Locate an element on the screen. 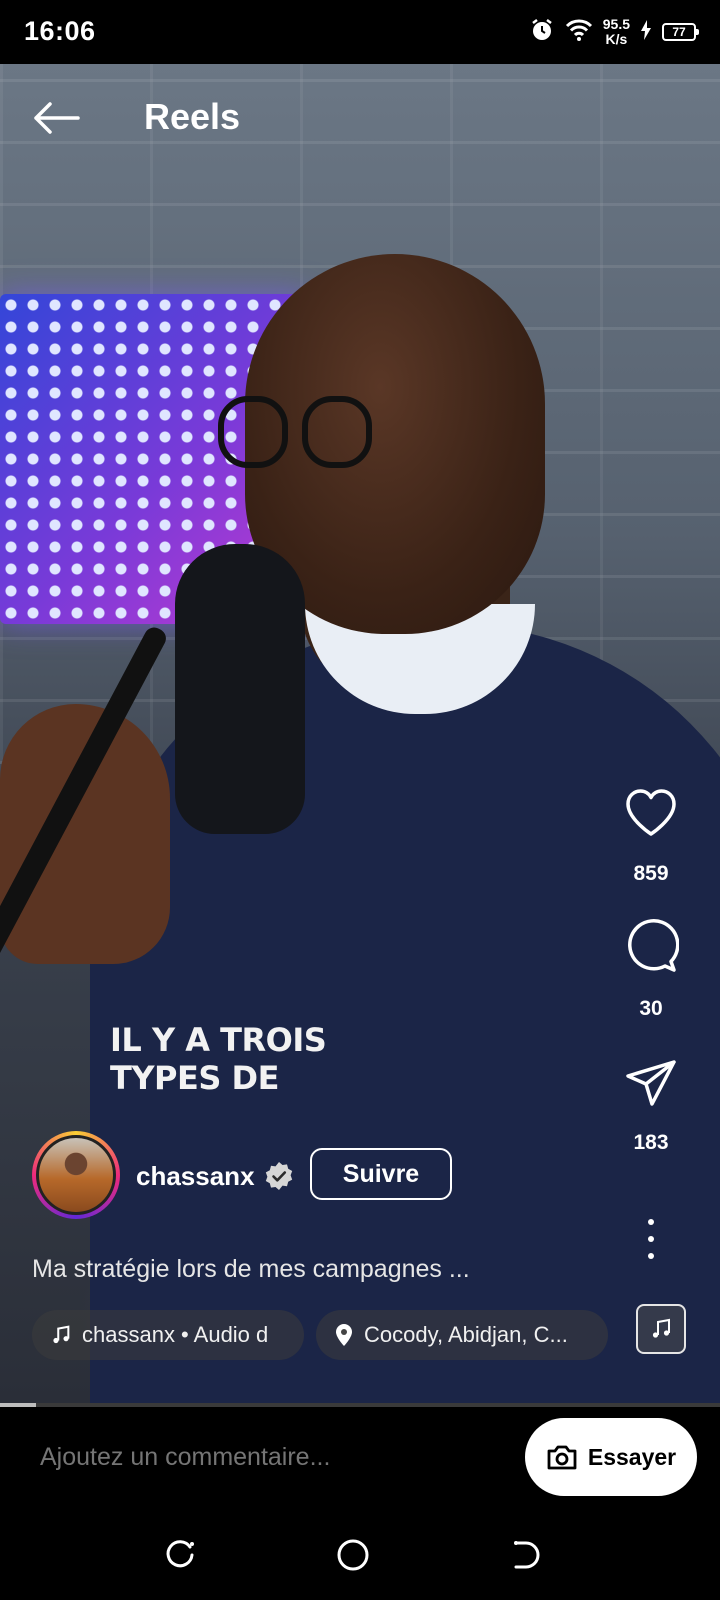 Image resolution: width=720 pixels, height=1600 pixels. audio-thumbnail-button is located at coordinates (661, 1329).